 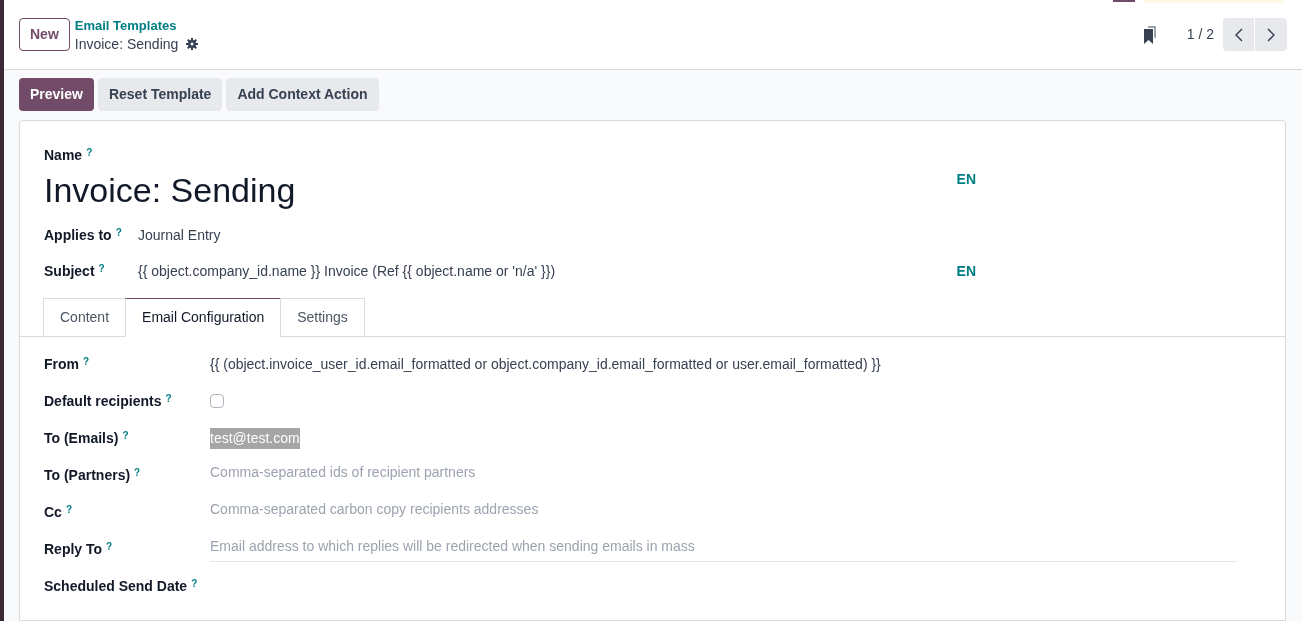 What do you see at coordinates (322, 317) in the screenshot?
I see `tab: Settings` at bounding box center [322, 317].